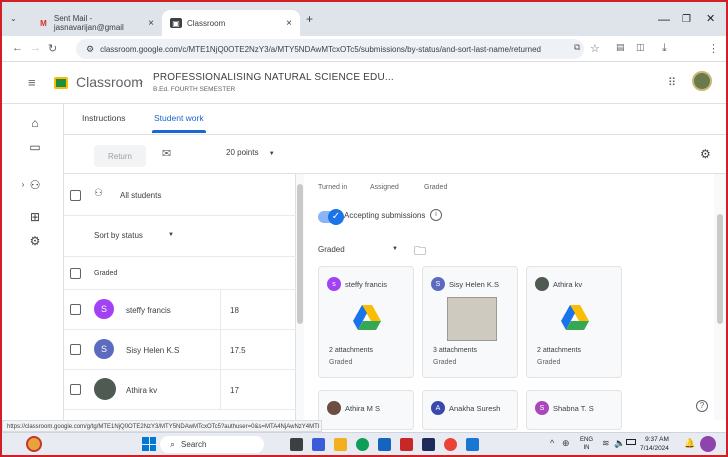 This screenshot has height=457, width=728. Describe the element at coordinates (149, 444) in the screenshot. I see `windows-start-icon` at that location.